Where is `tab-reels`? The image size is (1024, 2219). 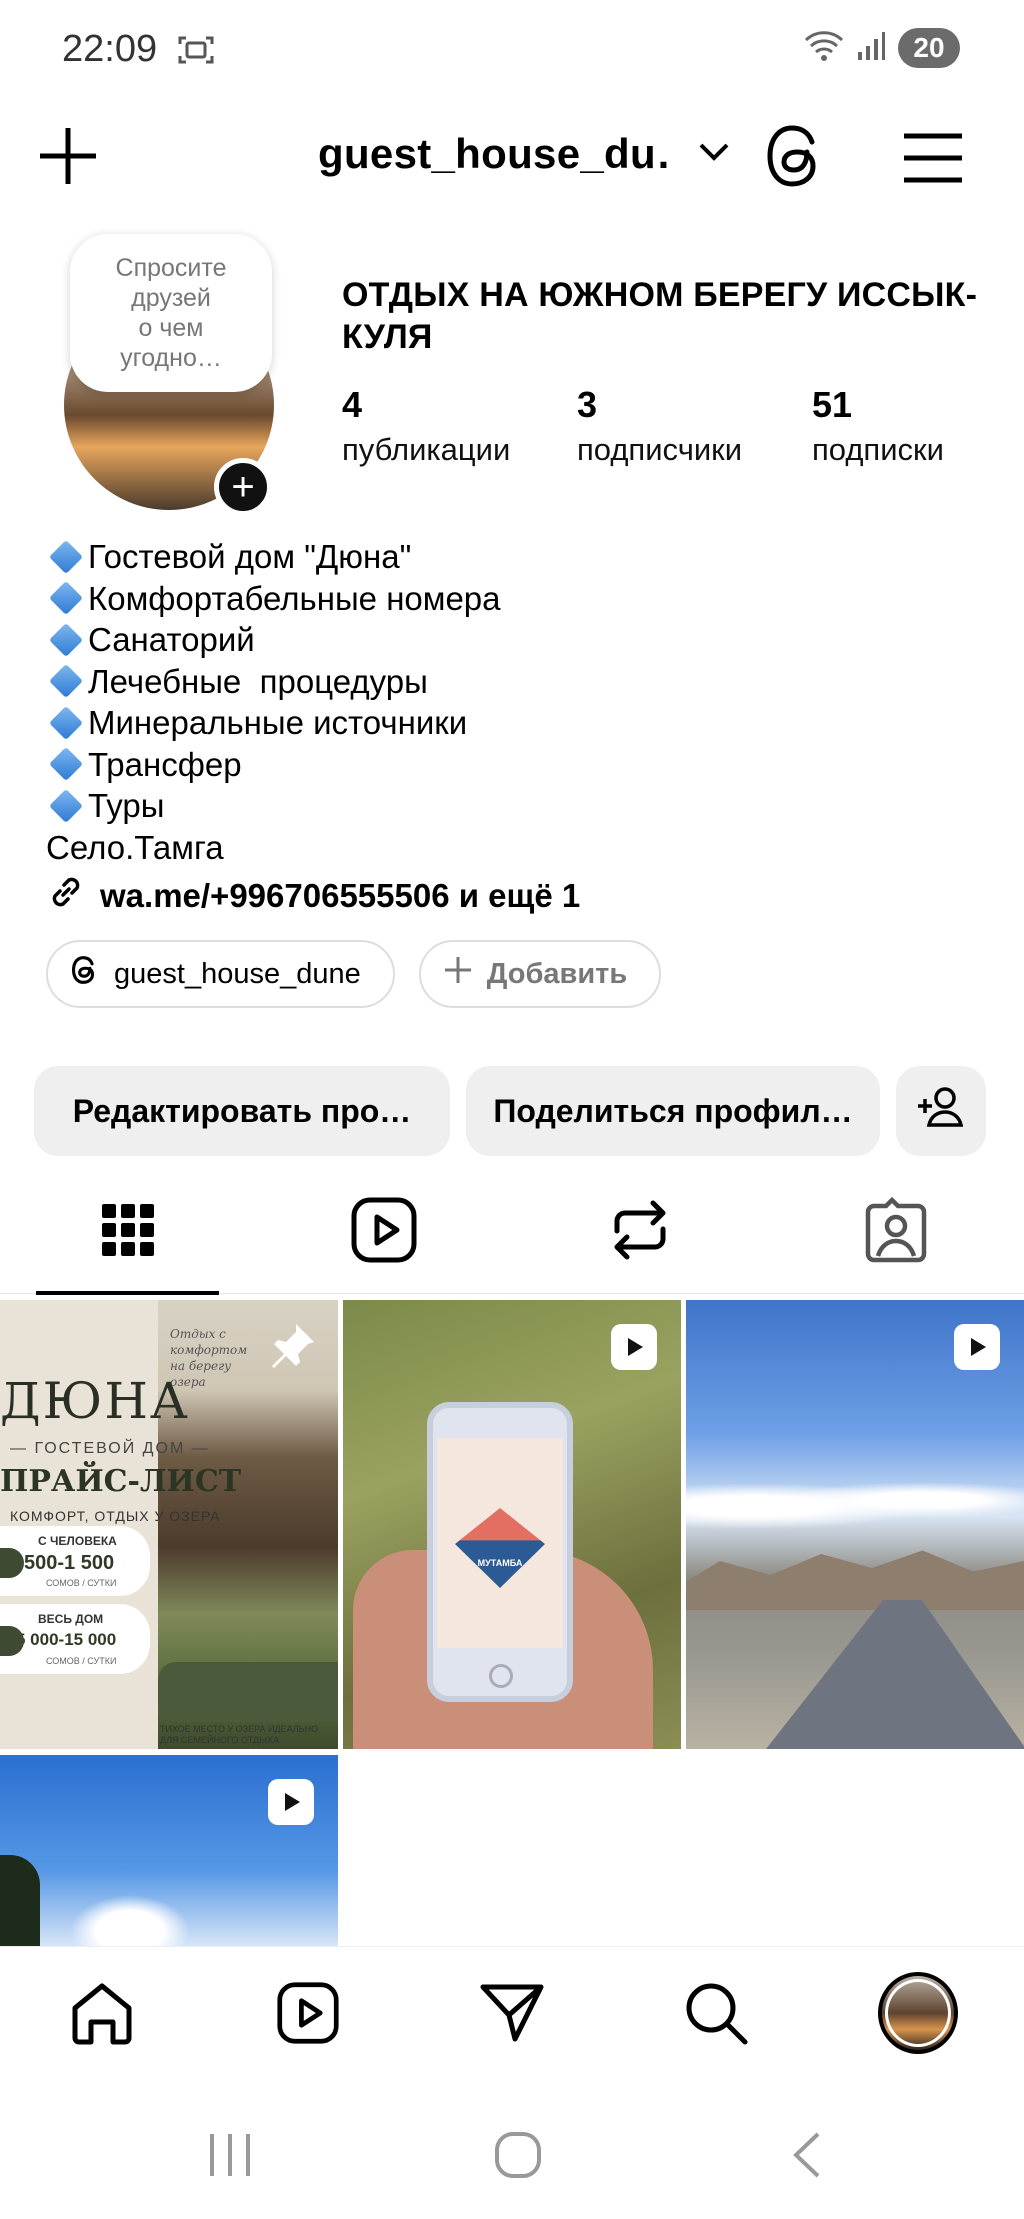 tab-reels is located at coordinates (384, 1230).